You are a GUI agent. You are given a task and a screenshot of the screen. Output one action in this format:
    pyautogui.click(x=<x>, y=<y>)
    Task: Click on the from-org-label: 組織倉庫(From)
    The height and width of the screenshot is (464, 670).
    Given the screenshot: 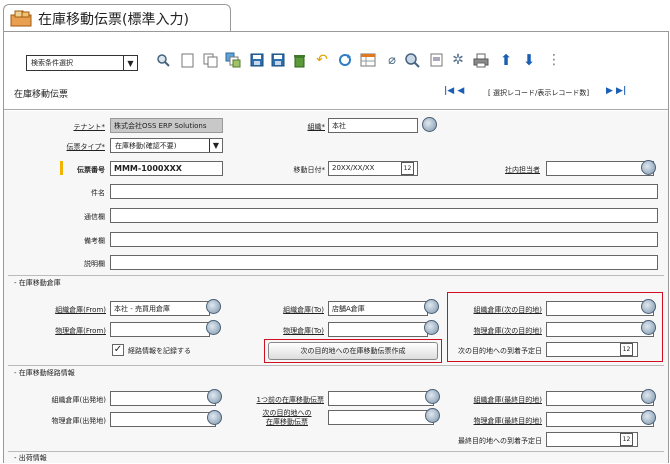 What is the action you would take?
    pyautogui.click(x=80, y=310)
    